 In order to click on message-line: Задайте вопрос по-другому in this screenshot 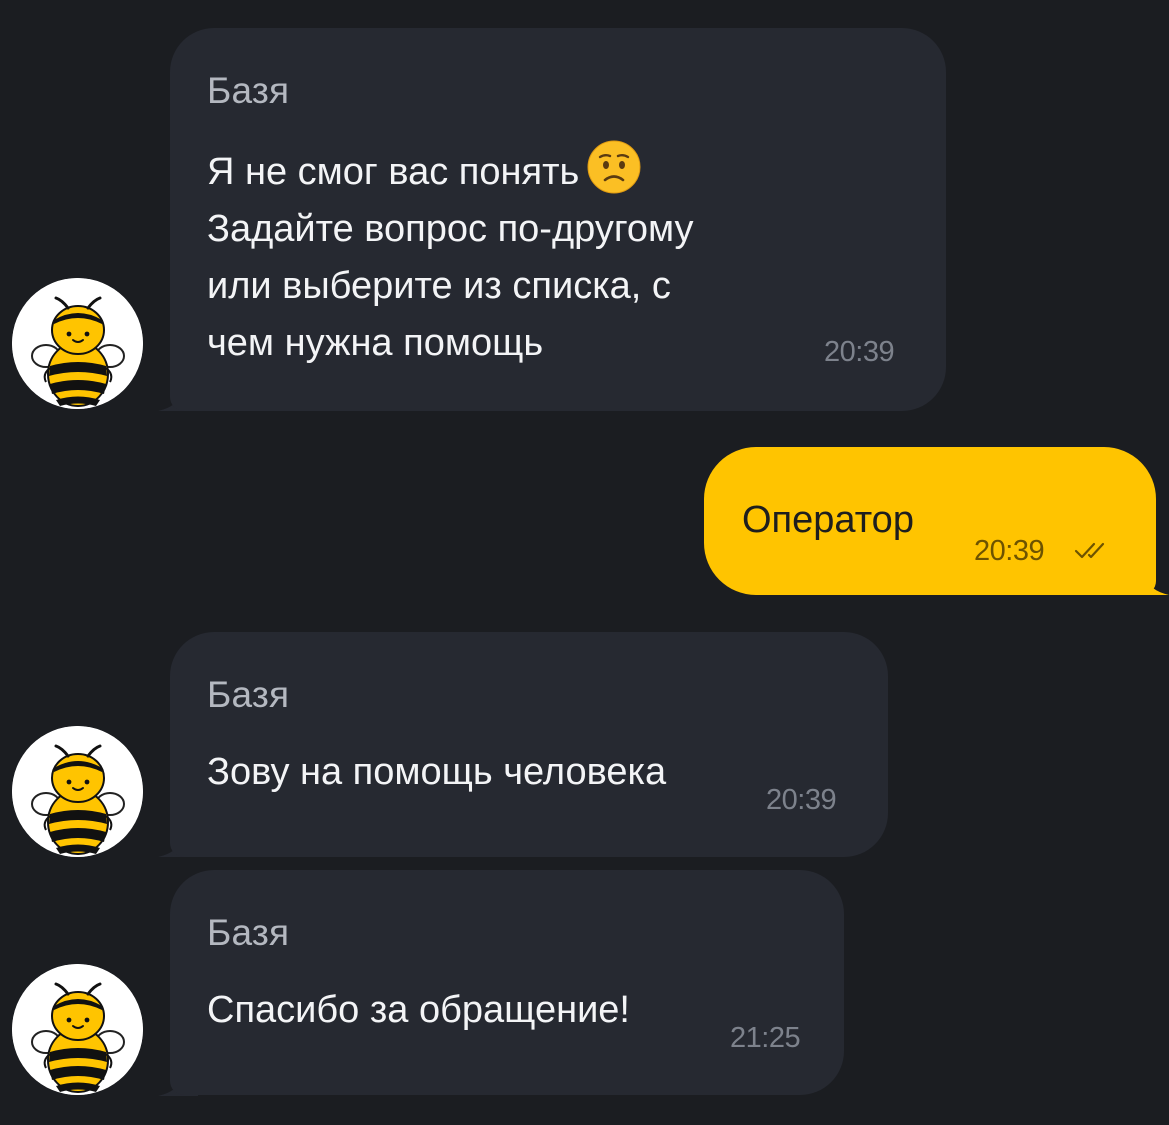, I will do `click(450, 229)`.